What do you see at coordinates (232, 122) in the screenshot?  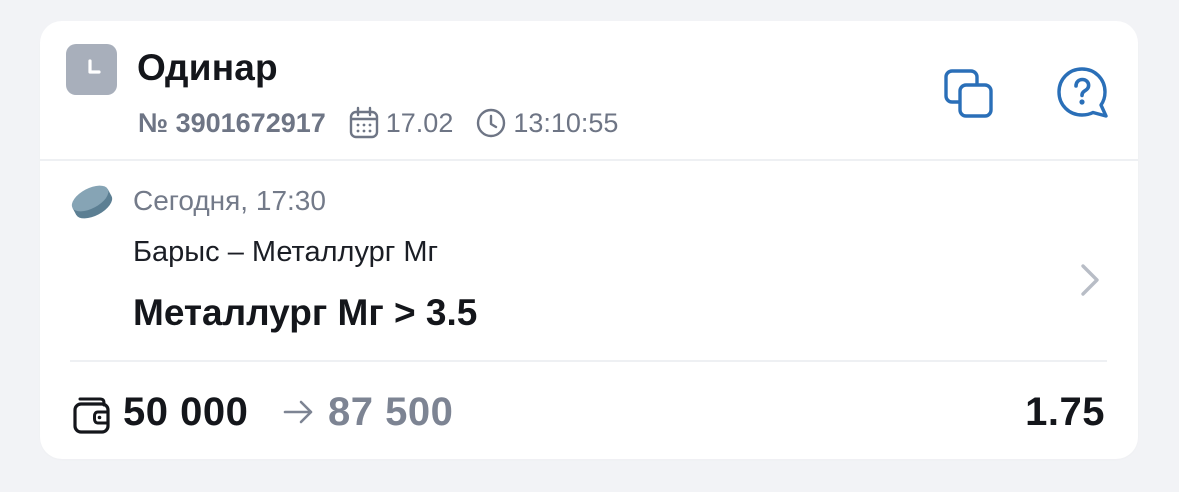 I see `bet-number: № 3901672917` at bounding box center [232, 122].